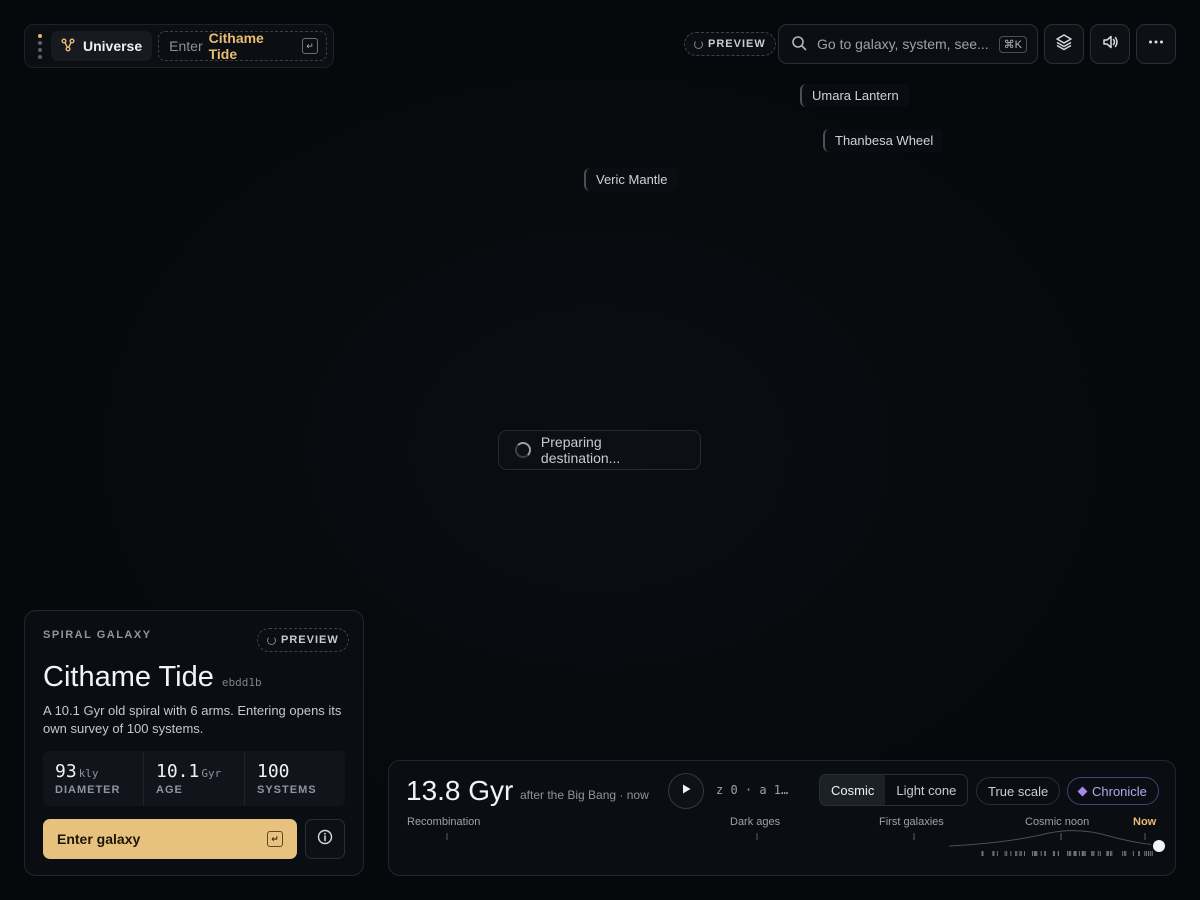  Describe the element at coordinates (68, 46) in the screenshot. I see `universe-icon` at that location.